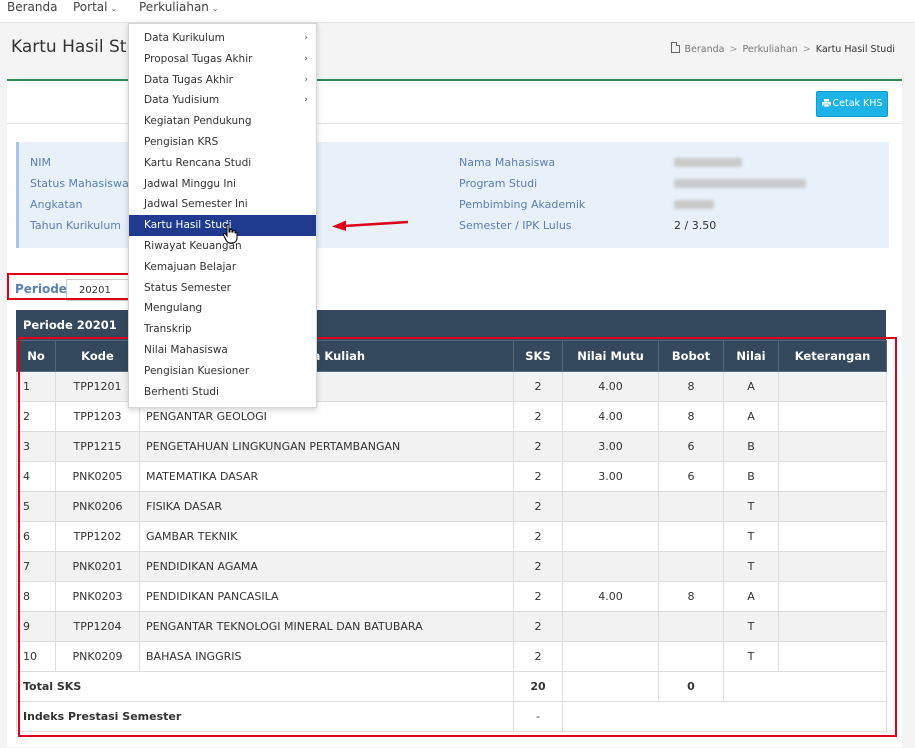  Describe the element at coordinates (230, 234) in the screenshot. I see `hand-cursor-icon` at that location.